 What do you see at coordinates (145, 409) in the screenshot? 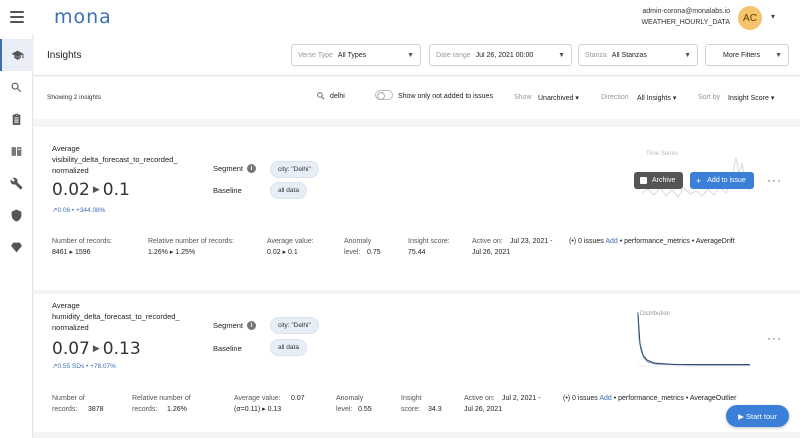
I see `relative-records-label-2: records:` at bounding box center [145, 409].